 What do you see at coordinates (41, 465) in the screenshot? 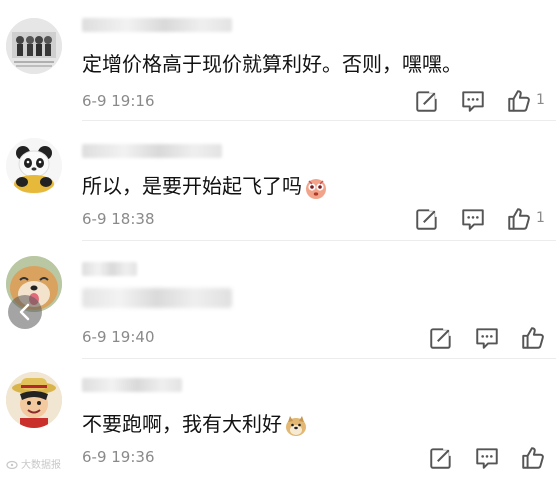
I see `watermark-text: 大数据报` at bounding box center [41, 465].